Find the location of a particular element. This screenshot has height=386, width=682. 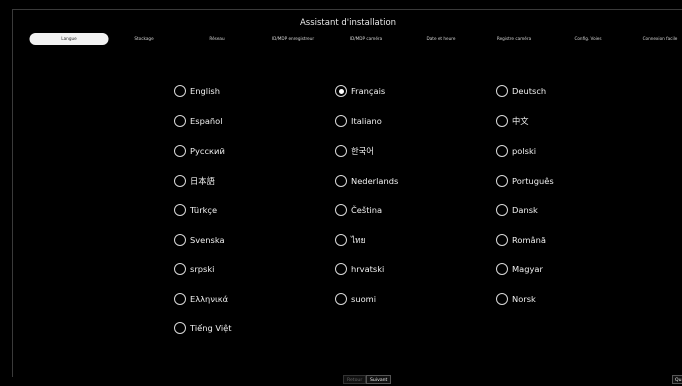

language-label: 中文 is located at coordinates (520, 121).